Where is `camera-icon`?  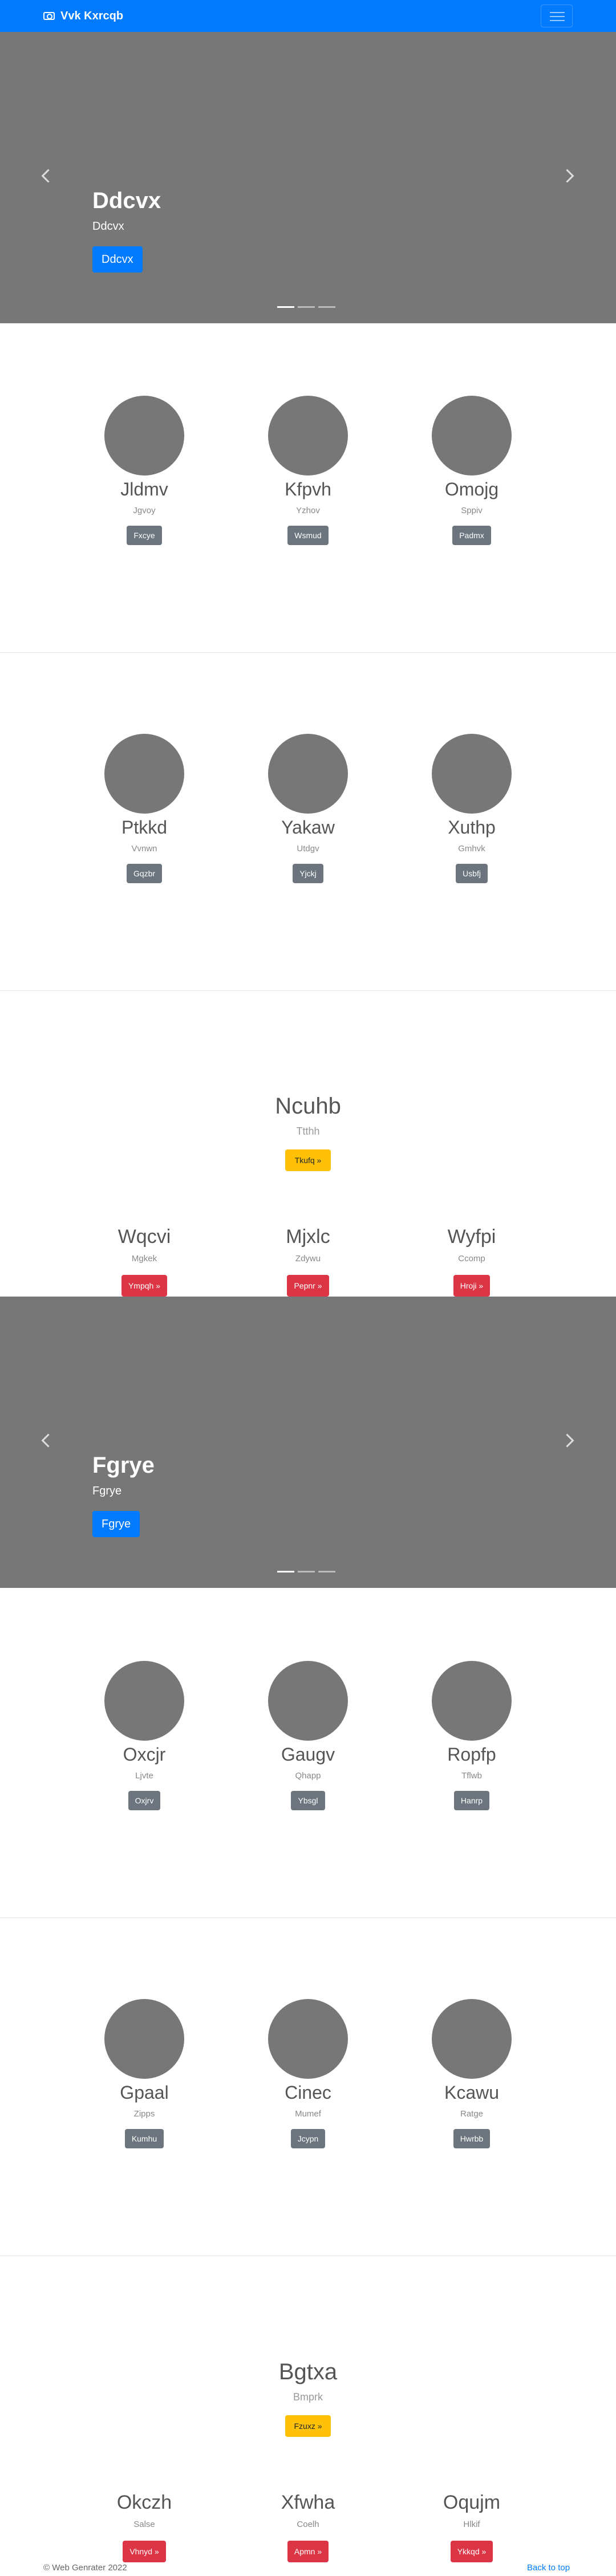
camera-icon is located at coordinates (49, 16).